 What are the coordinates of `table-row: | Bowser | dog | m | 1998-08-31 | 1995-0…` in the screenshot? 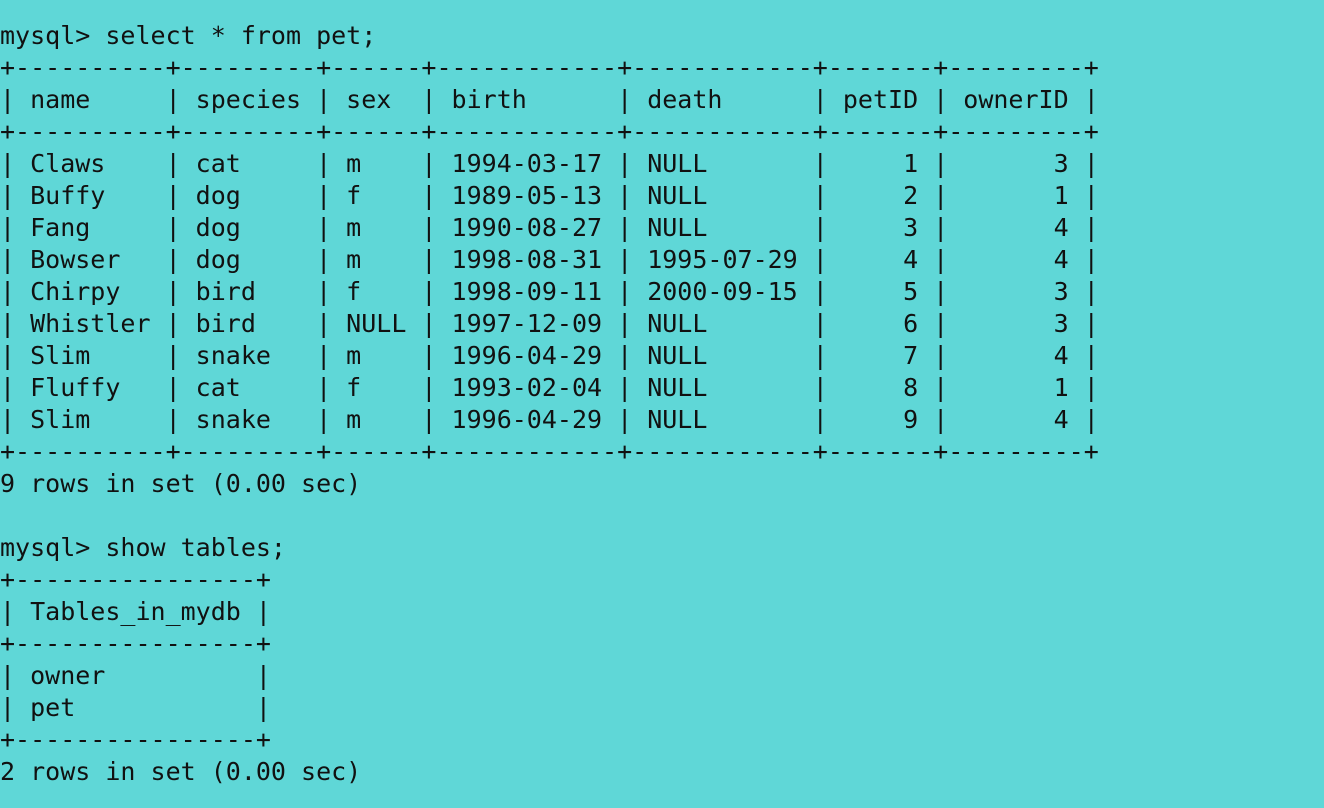 It's located at (549, 259).